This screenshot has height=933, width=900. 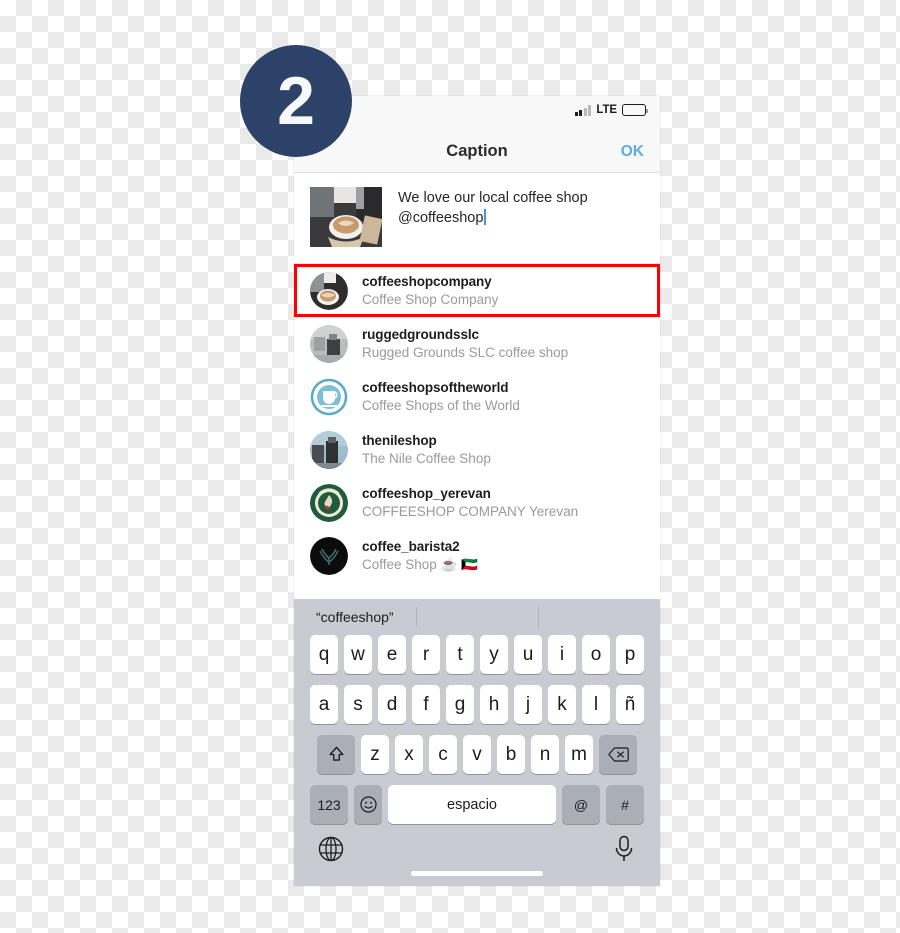 I want to click on list-item-text: coffeeshopcompany Coffee Shop Company, so click(x=430, y=291).